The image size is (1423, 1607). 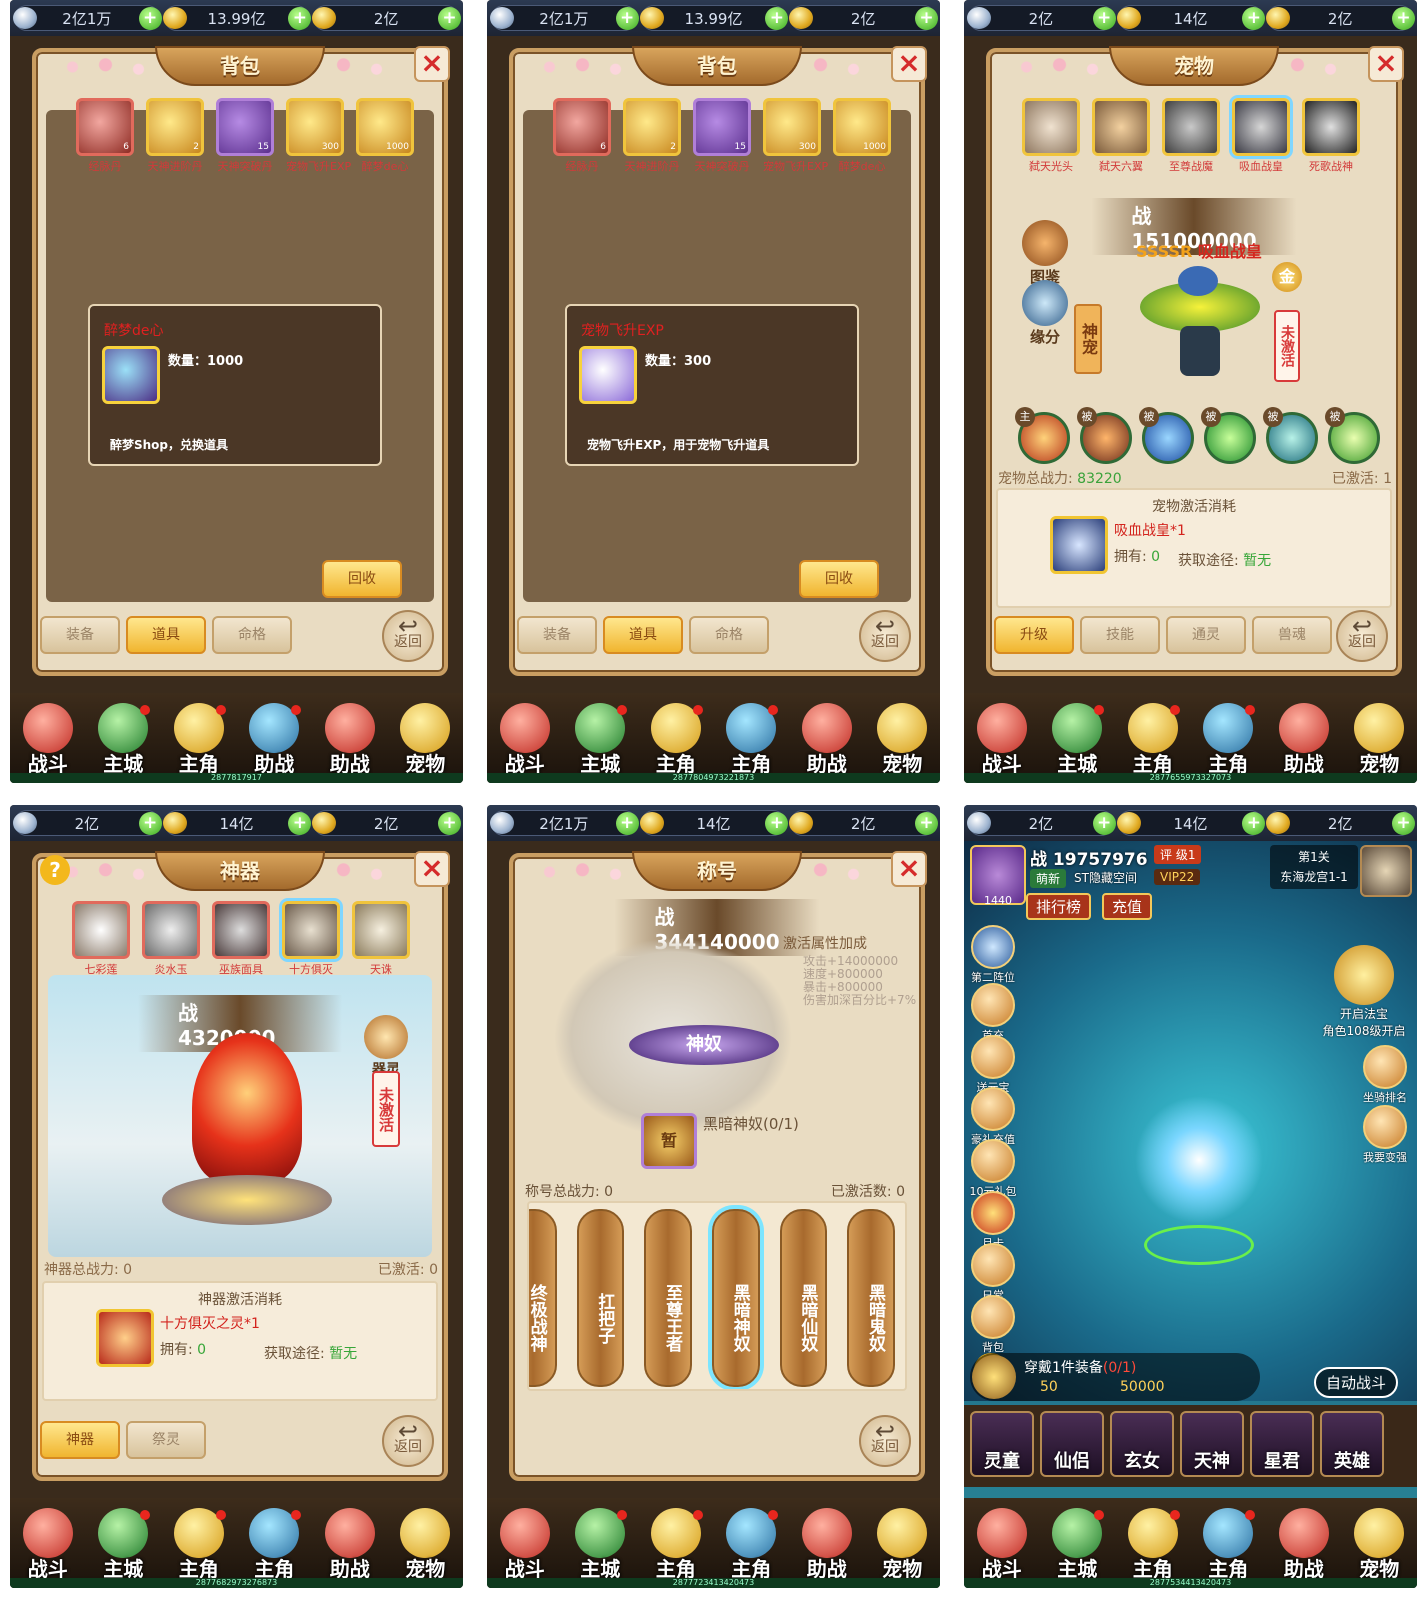 I want to click on auto-battle-button: 自动战斗, so click(x=1356, y=1382).